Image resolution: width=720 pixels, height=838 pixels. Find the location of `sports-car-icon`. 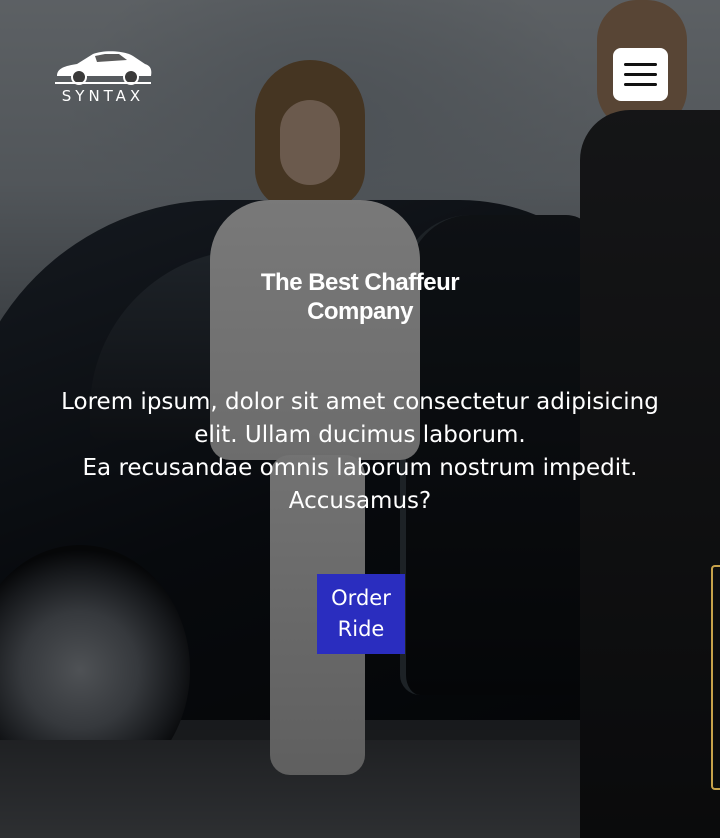

sports-car-icon is located at coordinates (103, 67).